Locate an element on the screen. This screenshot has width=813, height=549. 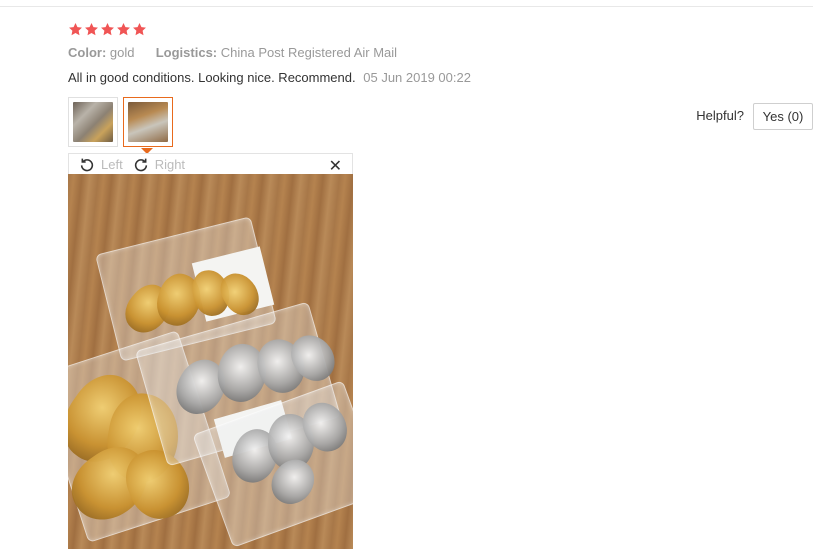
rotate-right-icon is located at coordinates (141, 164).